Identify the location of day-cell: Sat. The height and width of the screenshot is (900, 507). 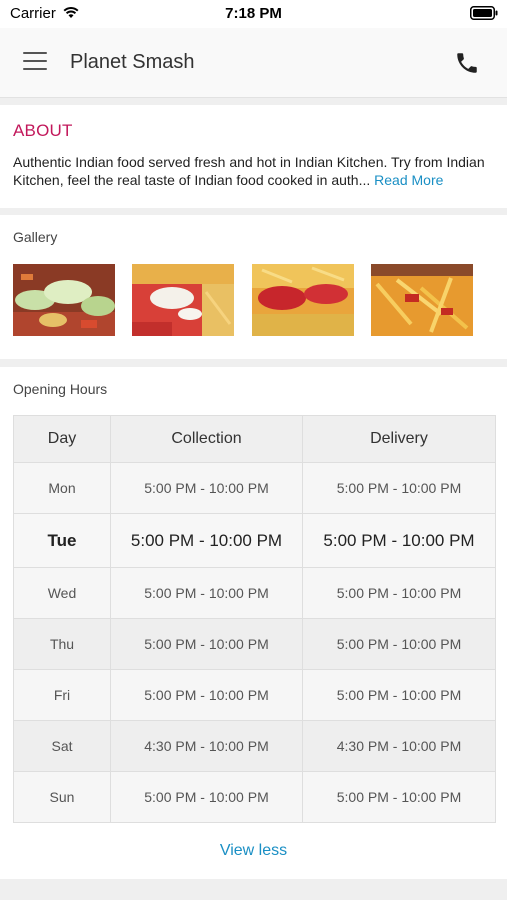
(62, 746).